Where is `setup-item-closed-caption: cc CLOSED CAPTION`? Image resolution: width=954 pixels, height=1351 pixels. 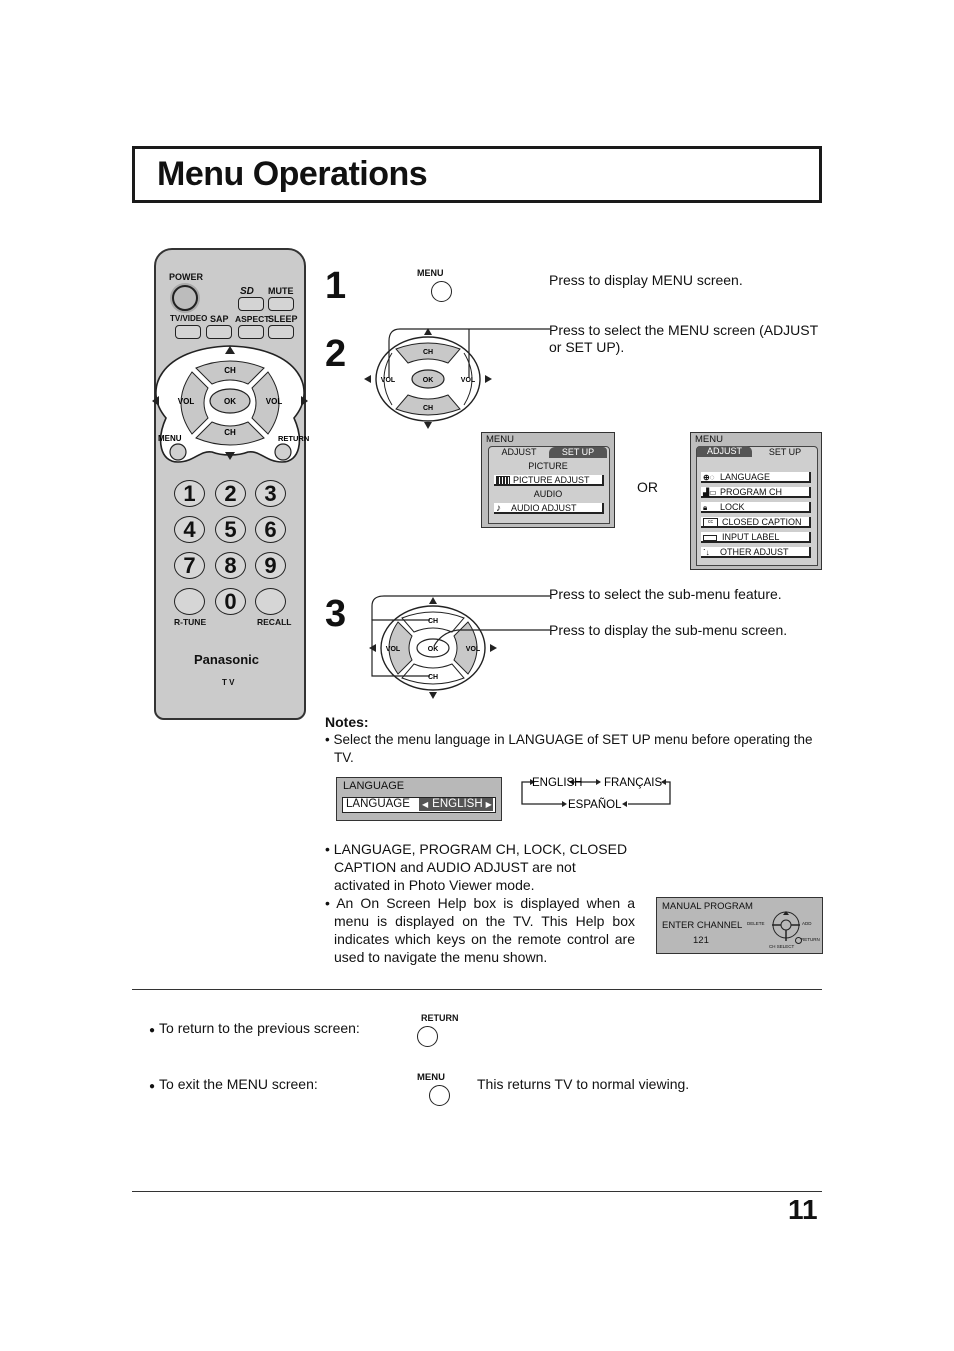 setup-item-closed-caption: cc CLOSED CAPTION is located at coordinates (756, 522).